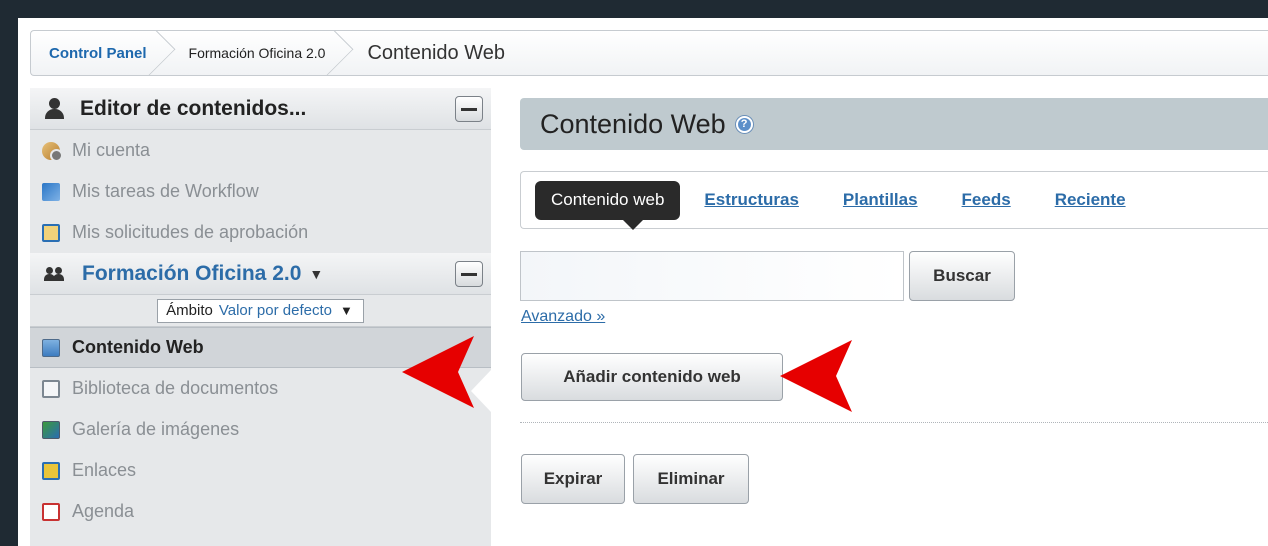 The image size is (1268, 546). I want to click on breadcrumb-site: Formación Oficina 2.0, so click(262, 53).